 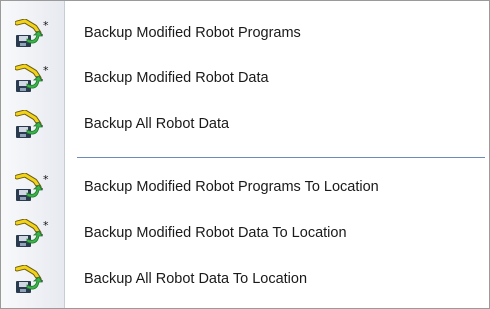 I want to click on menu-item-backup-modified-robot-data: * Backup Modified Robot Data, so click(x=245, y=78).